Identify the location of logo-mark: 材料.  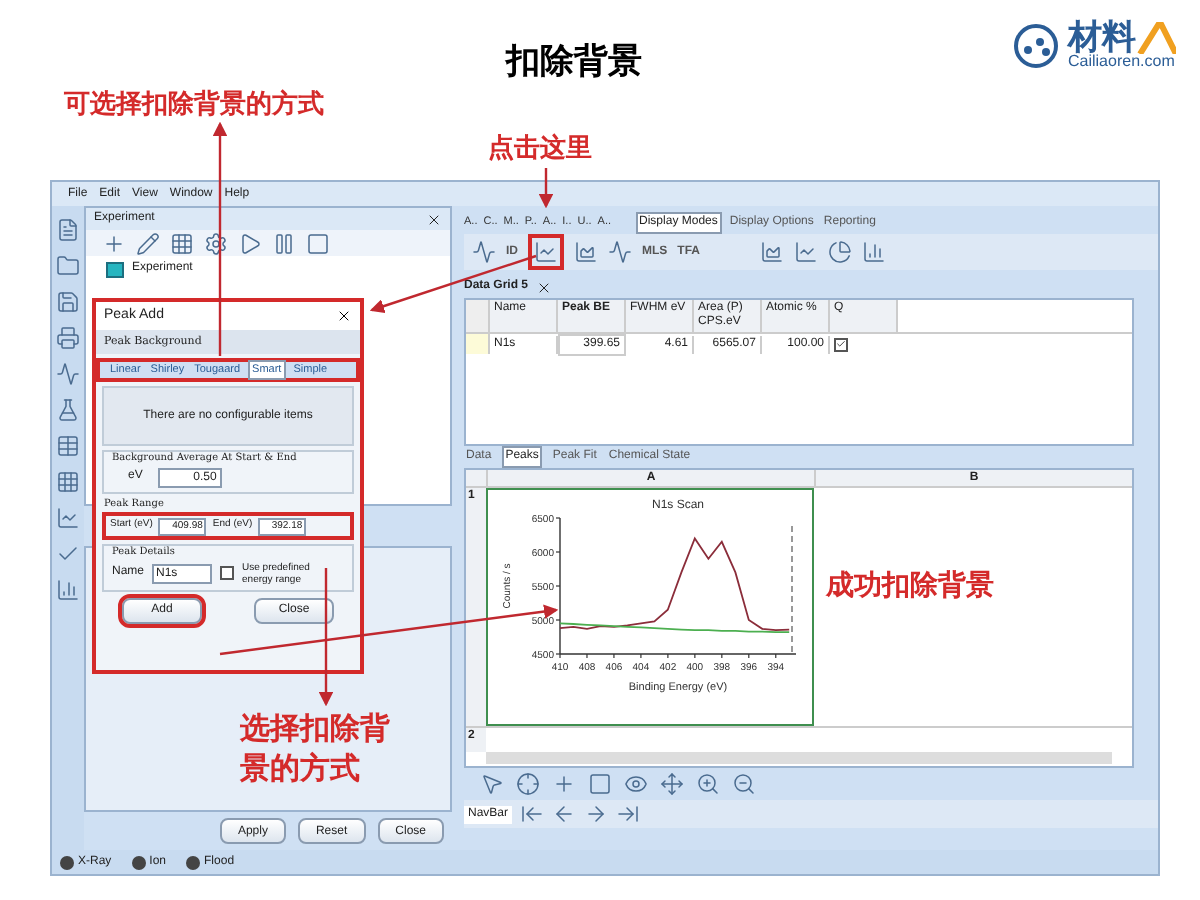
(1102, 37).